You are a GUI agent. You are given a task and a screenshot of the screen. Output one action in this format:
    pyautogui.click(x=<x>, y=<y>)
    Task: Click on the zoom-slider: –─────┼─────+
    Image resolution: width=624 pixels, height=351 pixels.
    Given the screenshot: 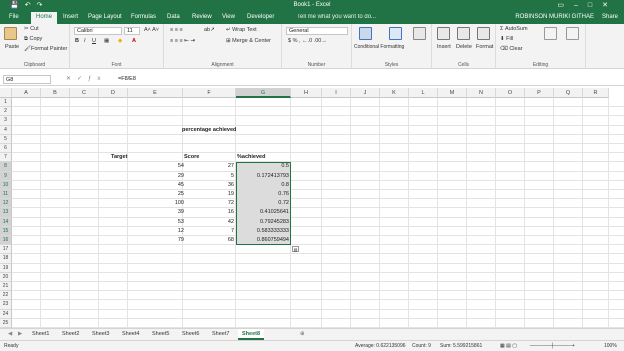 What is the action you would take?
    pyautogui.click(x=552, y=346)
    